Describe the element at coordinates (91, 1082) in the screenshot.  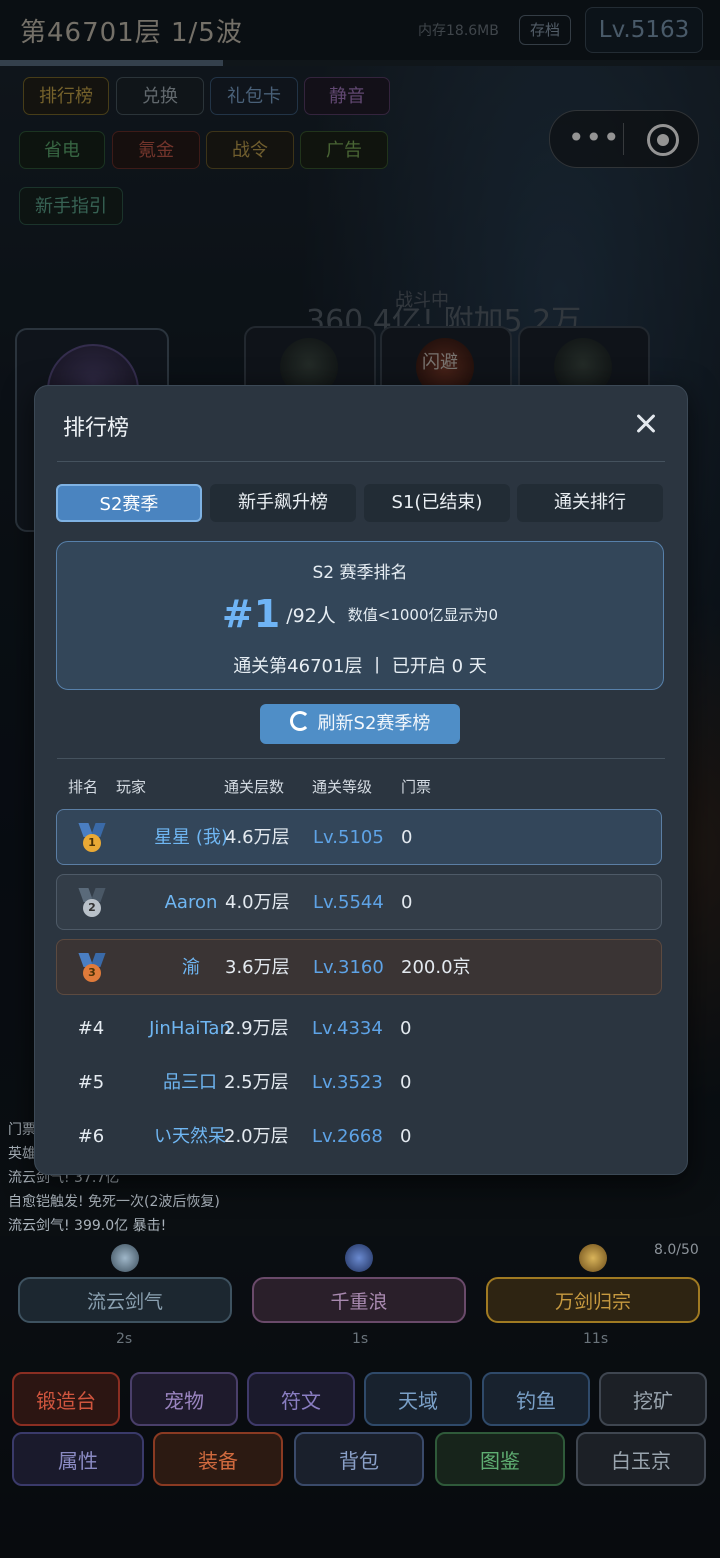
I see `rank-number: #5` at that location.